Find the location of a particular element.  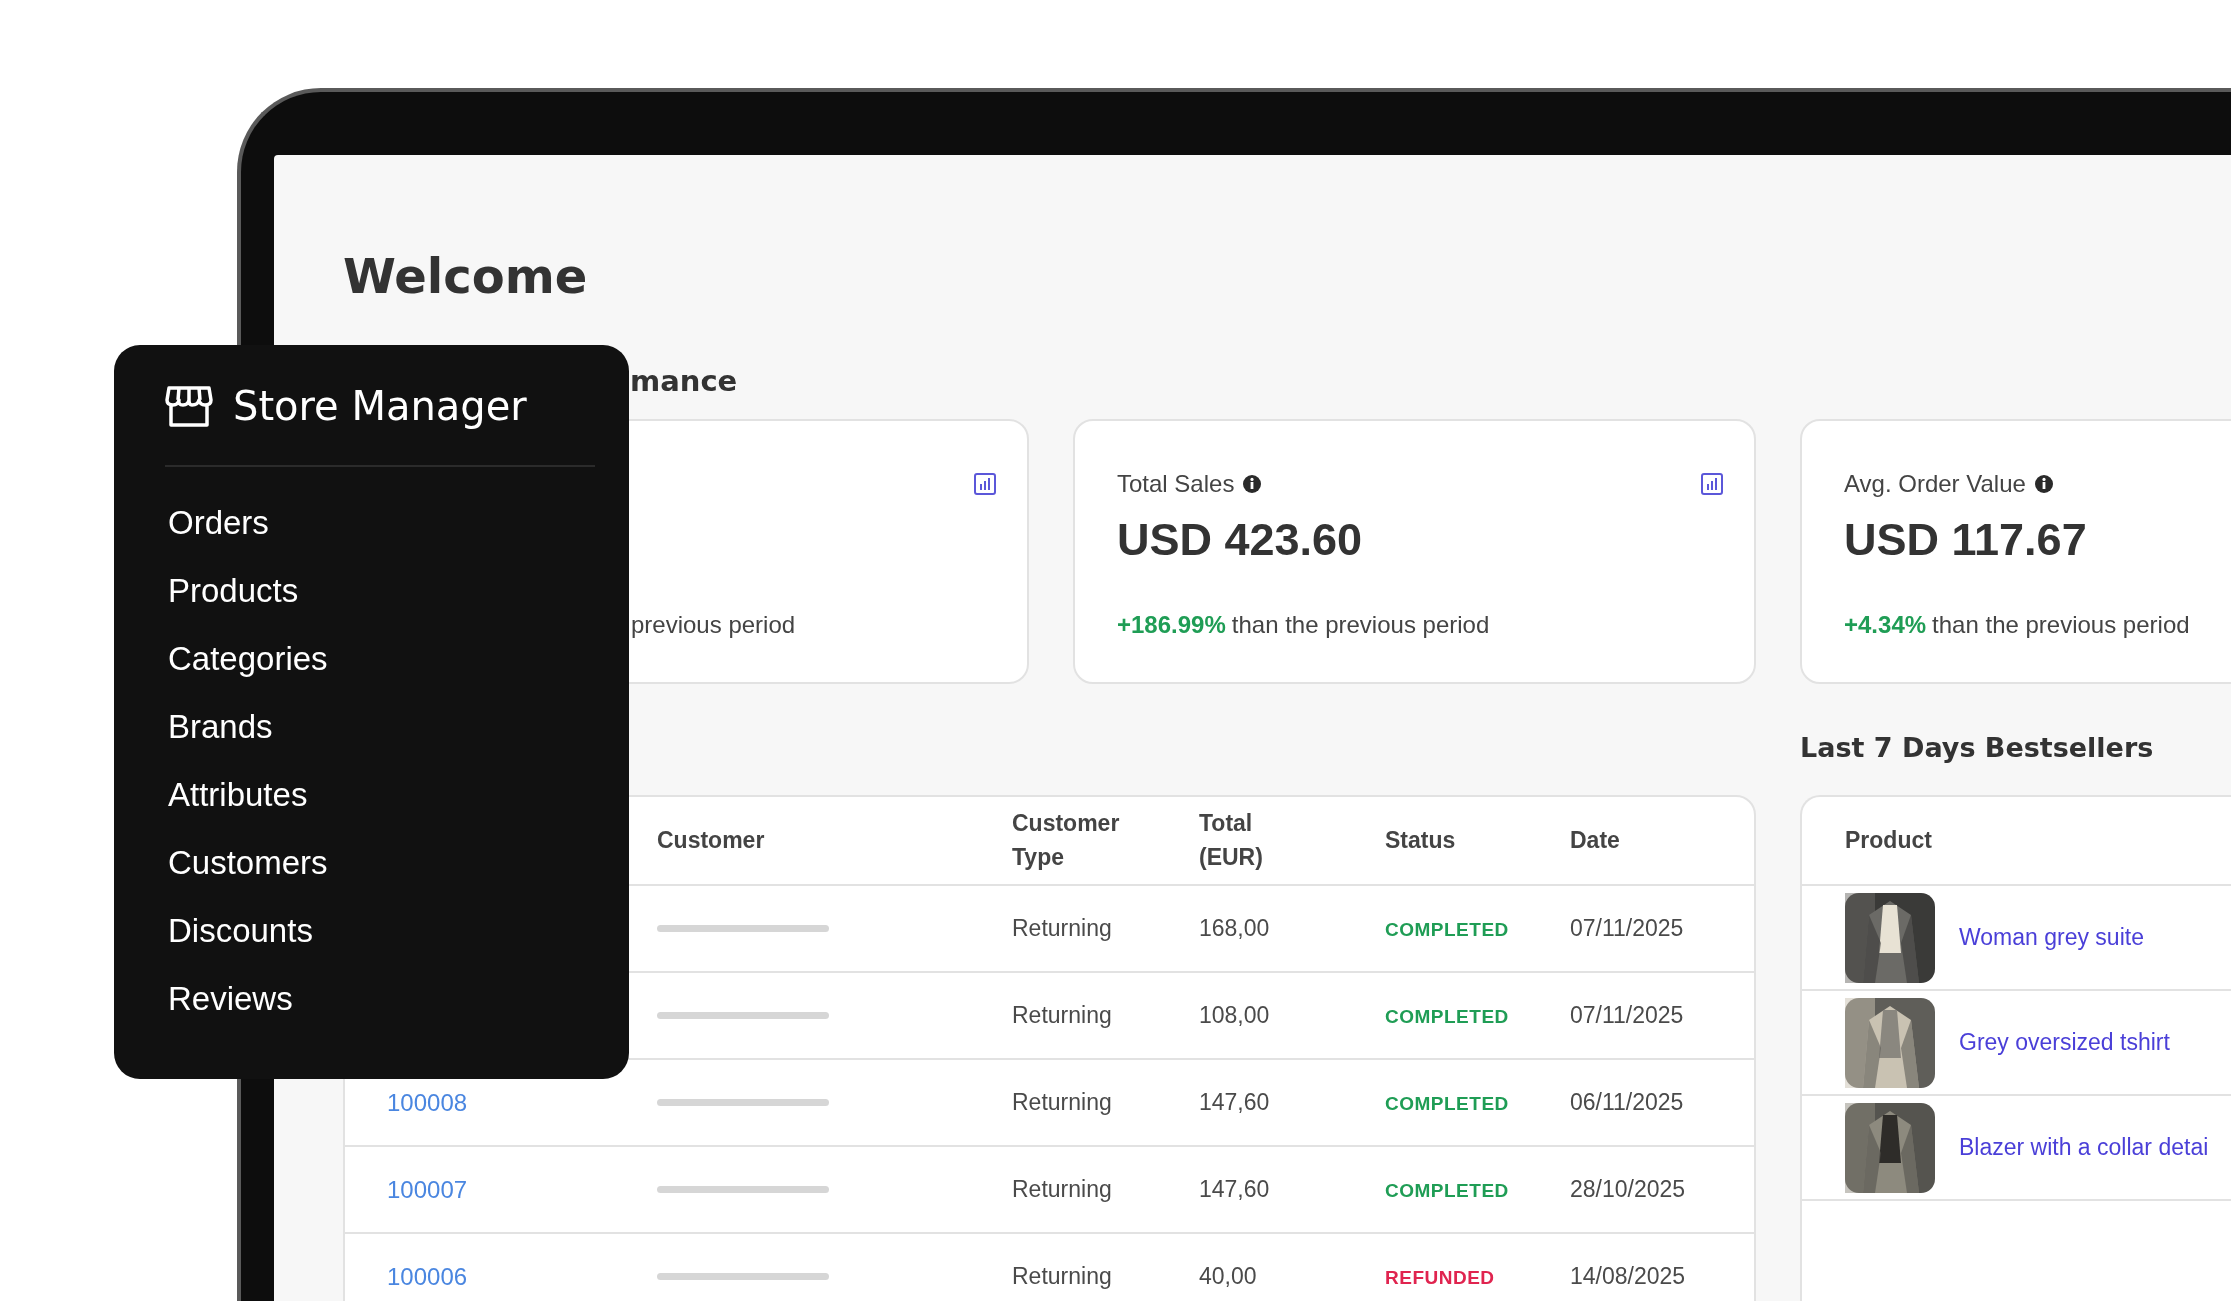

order-link: 100007 is located at coordinates (427, 1189).